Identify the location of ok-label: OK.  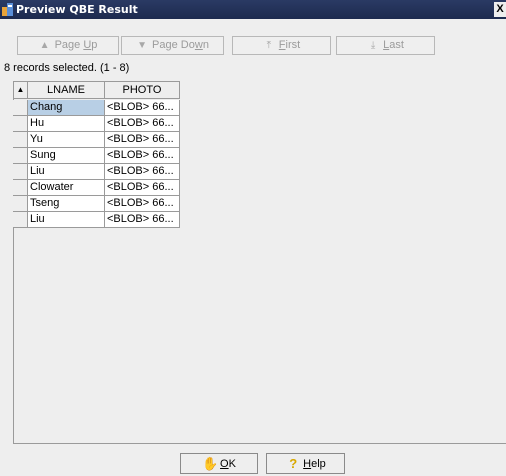
(228, 464).